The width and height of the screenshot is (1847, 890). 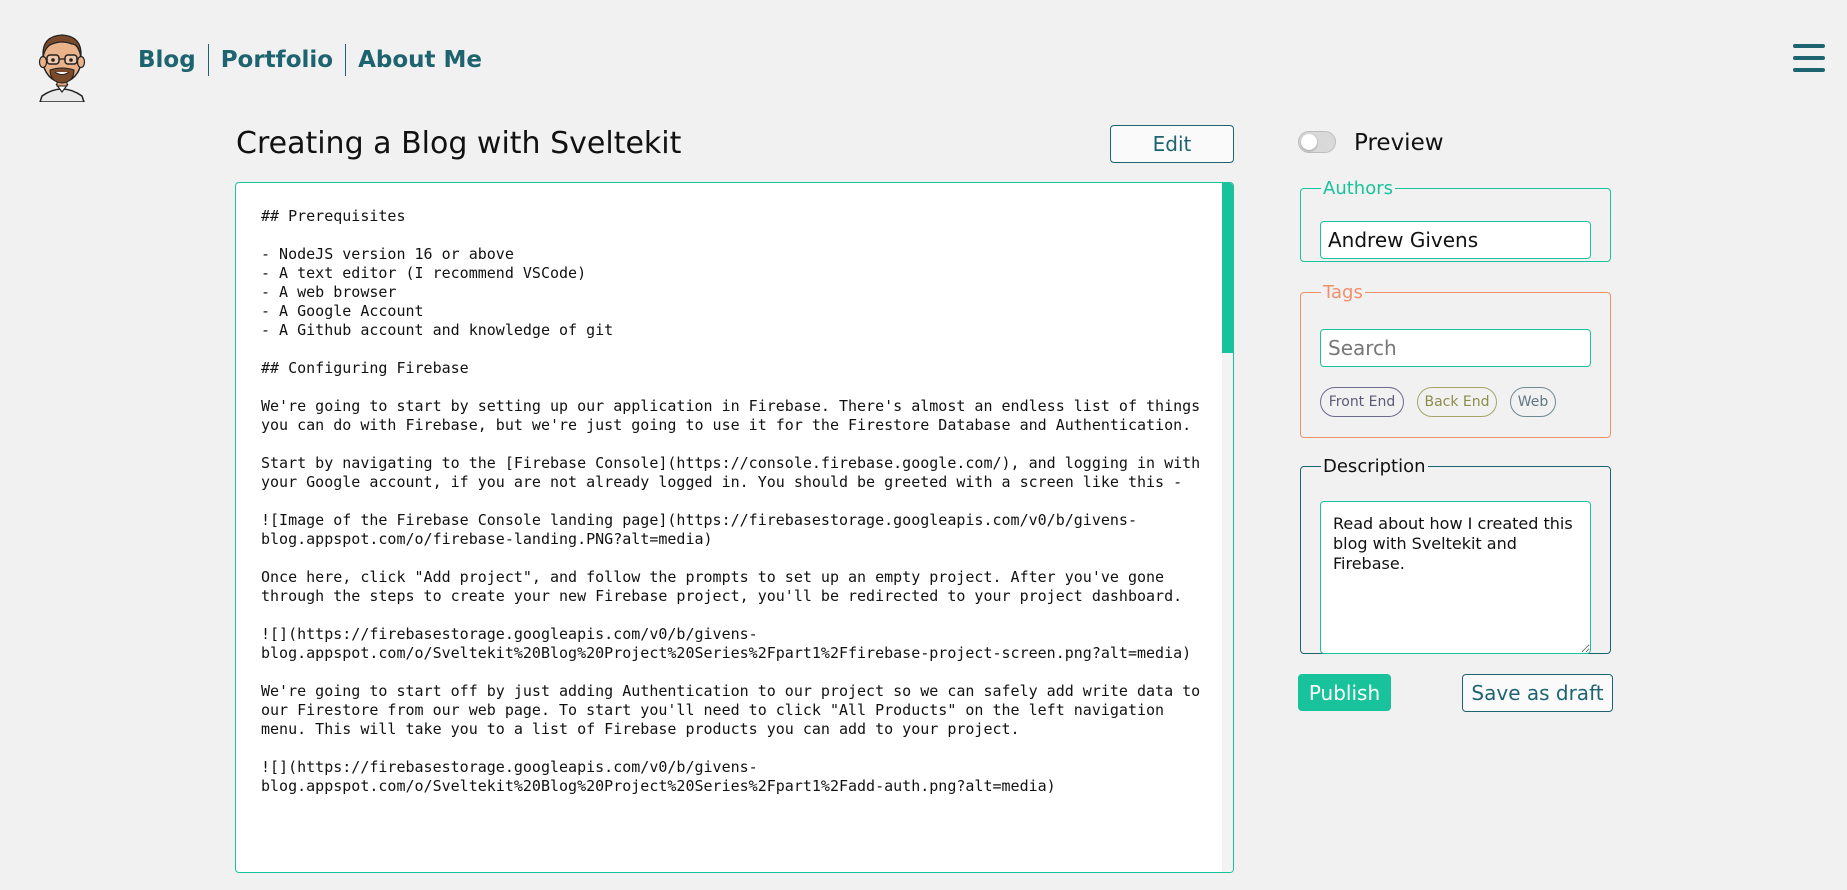 I want to click on tag-chip-web: Web, so click(x=1533, y=402).